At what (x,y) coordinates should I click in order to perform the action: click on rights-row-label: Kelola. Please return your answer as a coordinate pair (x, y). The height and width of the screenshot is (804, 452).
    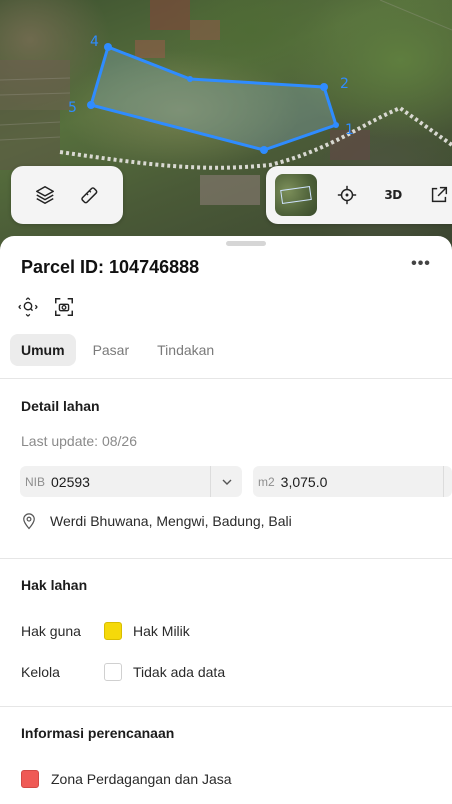
    Looking at the image, I should click on (40, 672).